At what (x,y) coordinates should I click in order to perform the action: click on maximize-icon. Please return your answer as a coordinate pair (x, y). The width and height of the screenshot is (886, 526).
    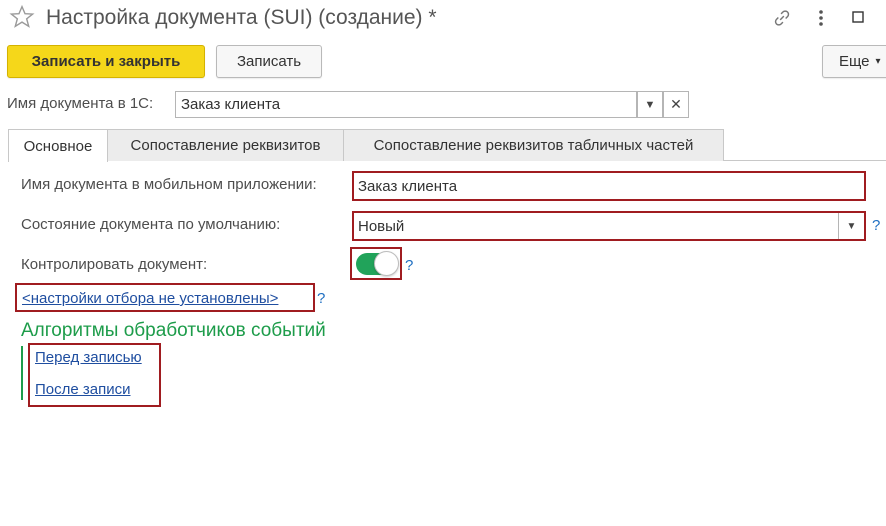
    Looking at the image, I should click on (858, 17).